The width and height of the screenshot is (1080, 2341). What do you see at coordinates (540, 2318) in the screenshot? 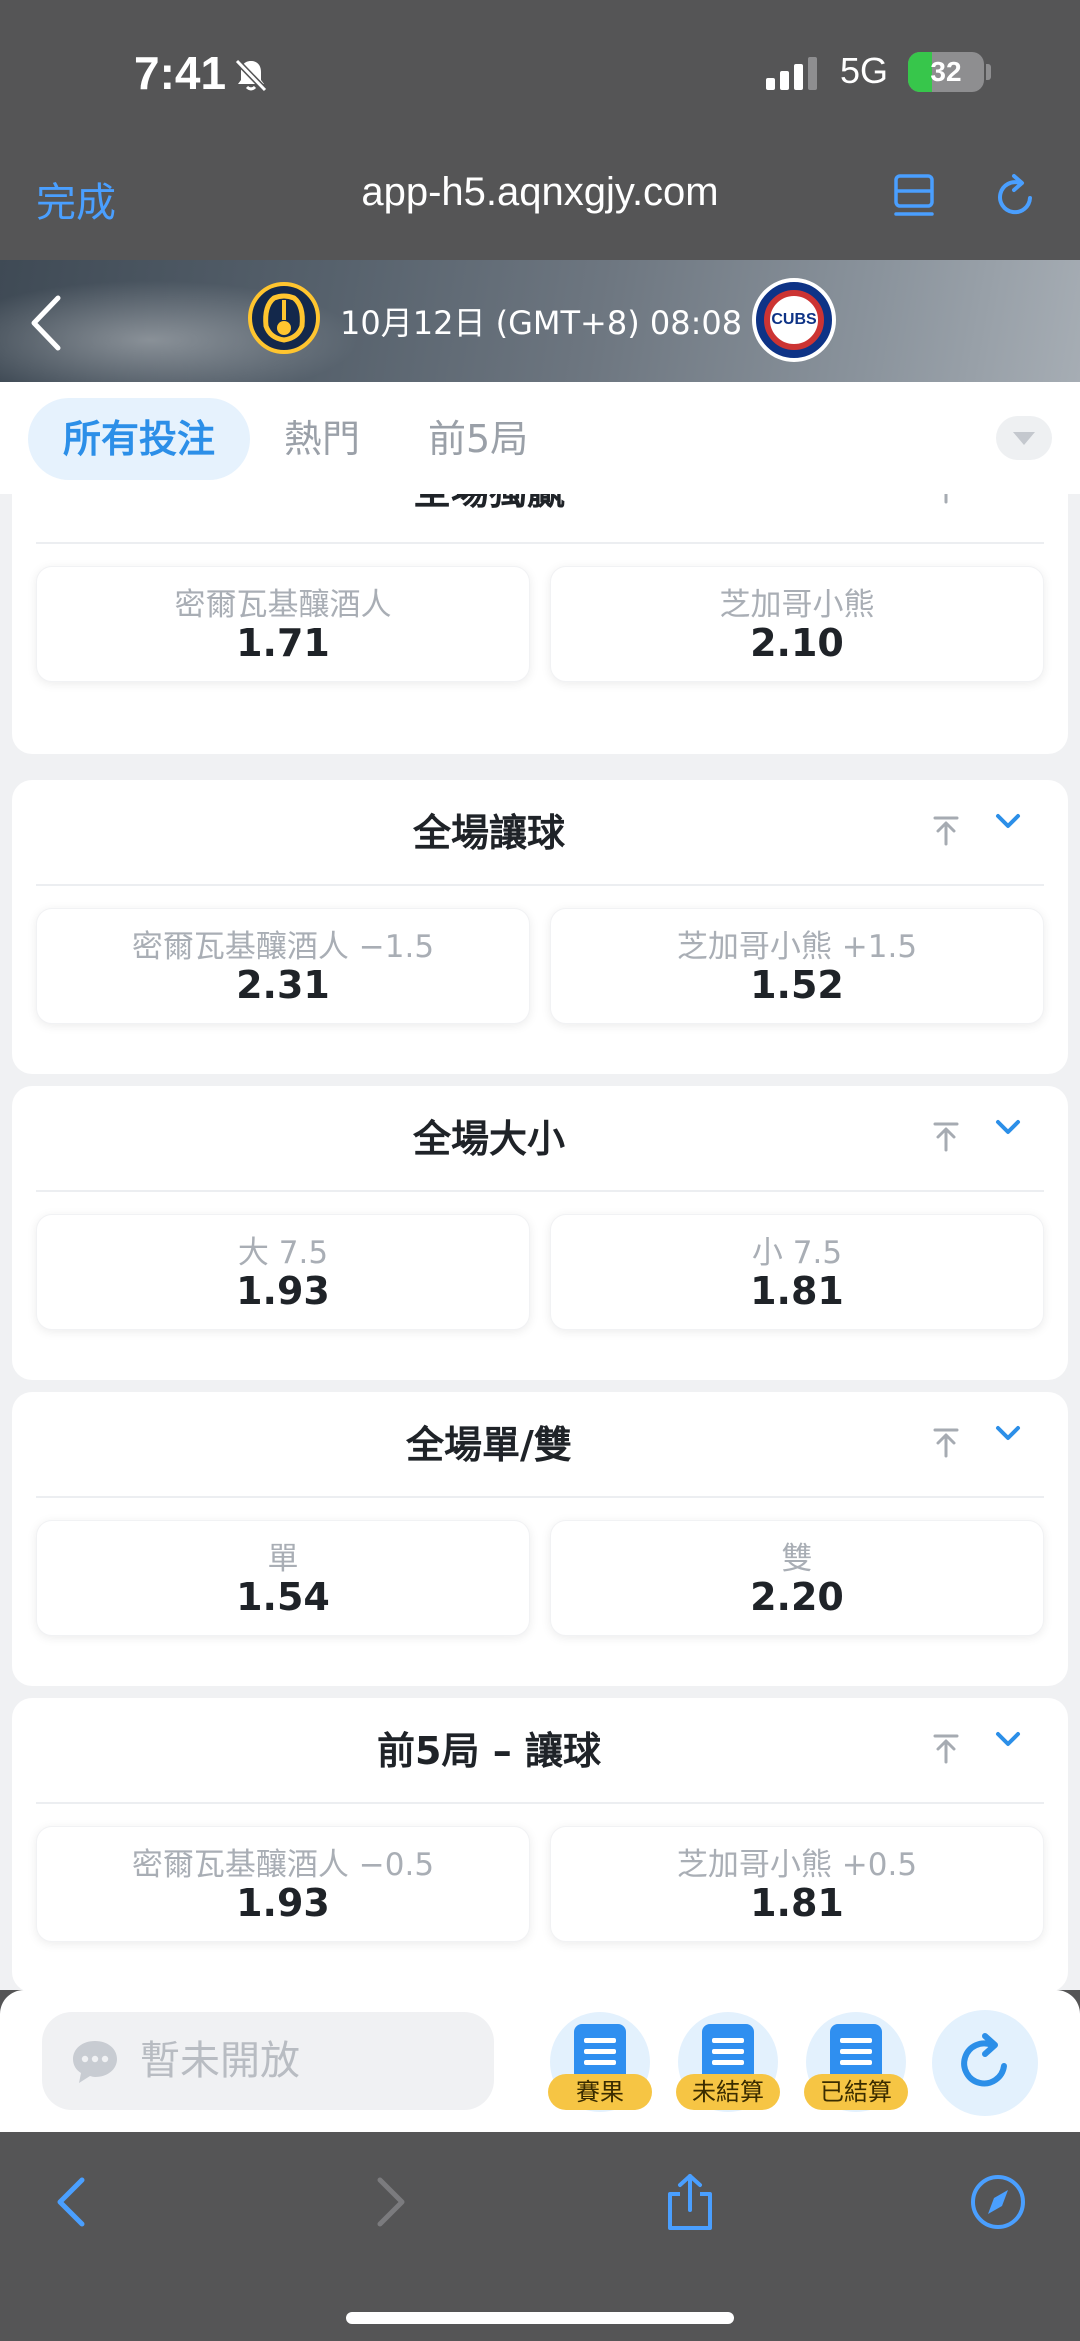
I see `home-indicator` at bounding box center [540, 2318].